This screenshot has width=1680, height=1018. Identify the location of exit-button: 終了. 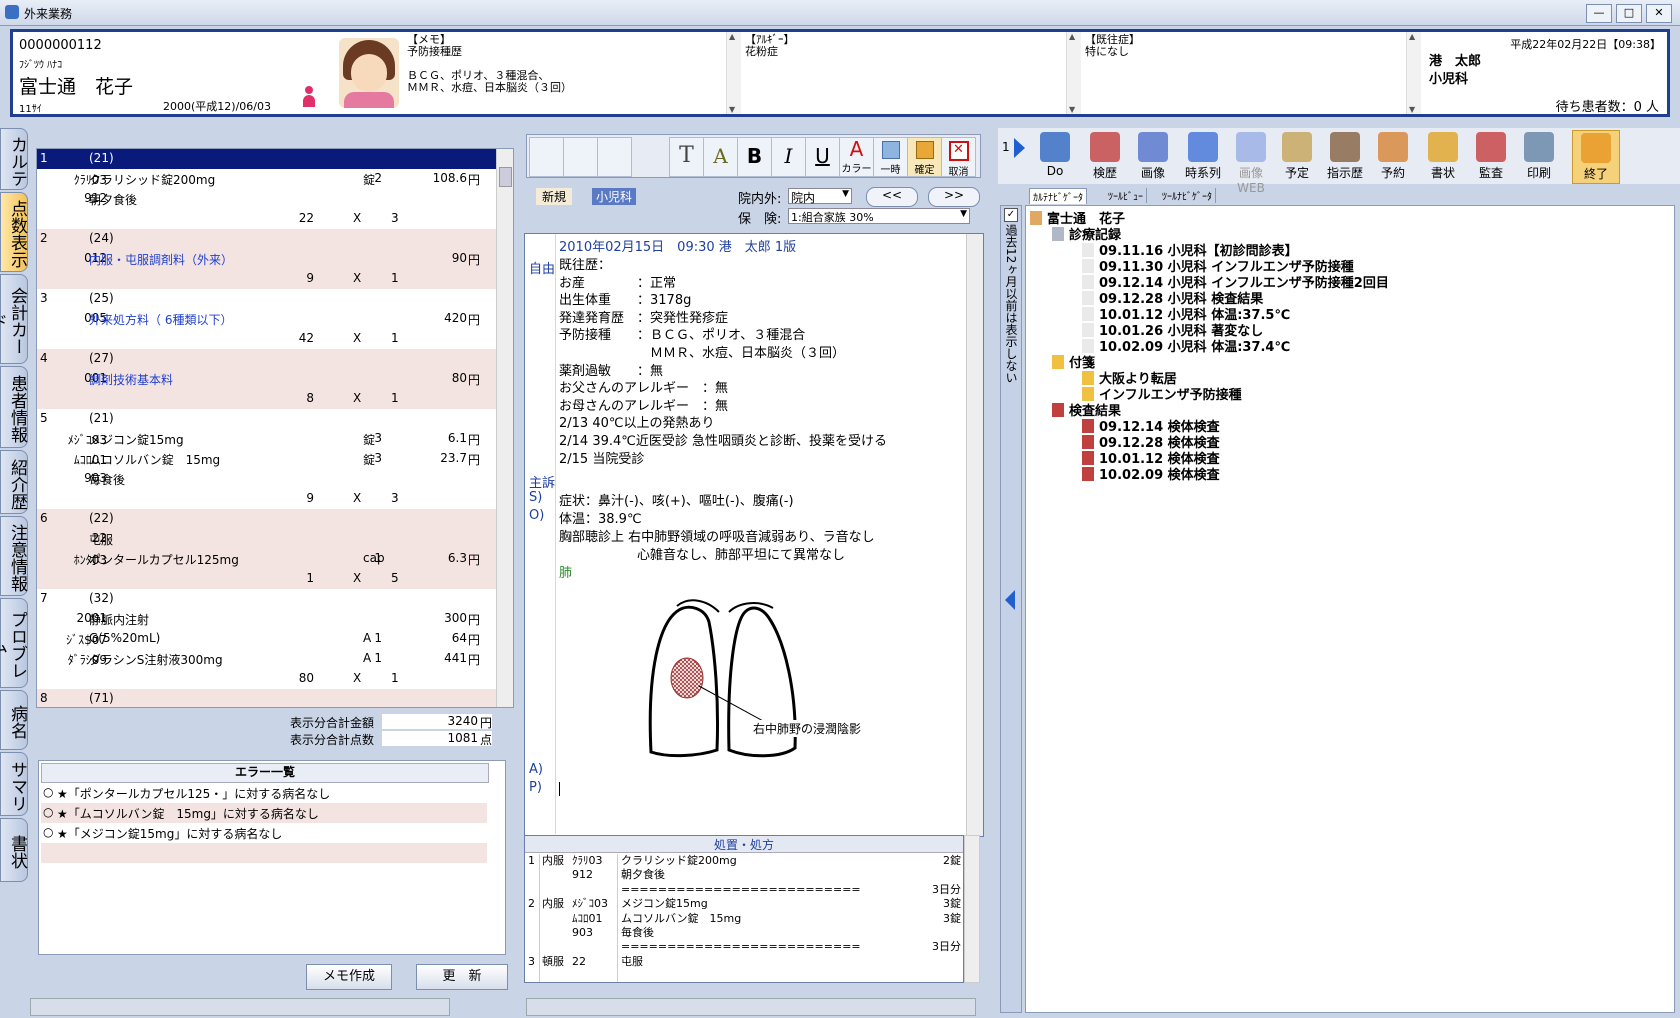
(1596, 157).